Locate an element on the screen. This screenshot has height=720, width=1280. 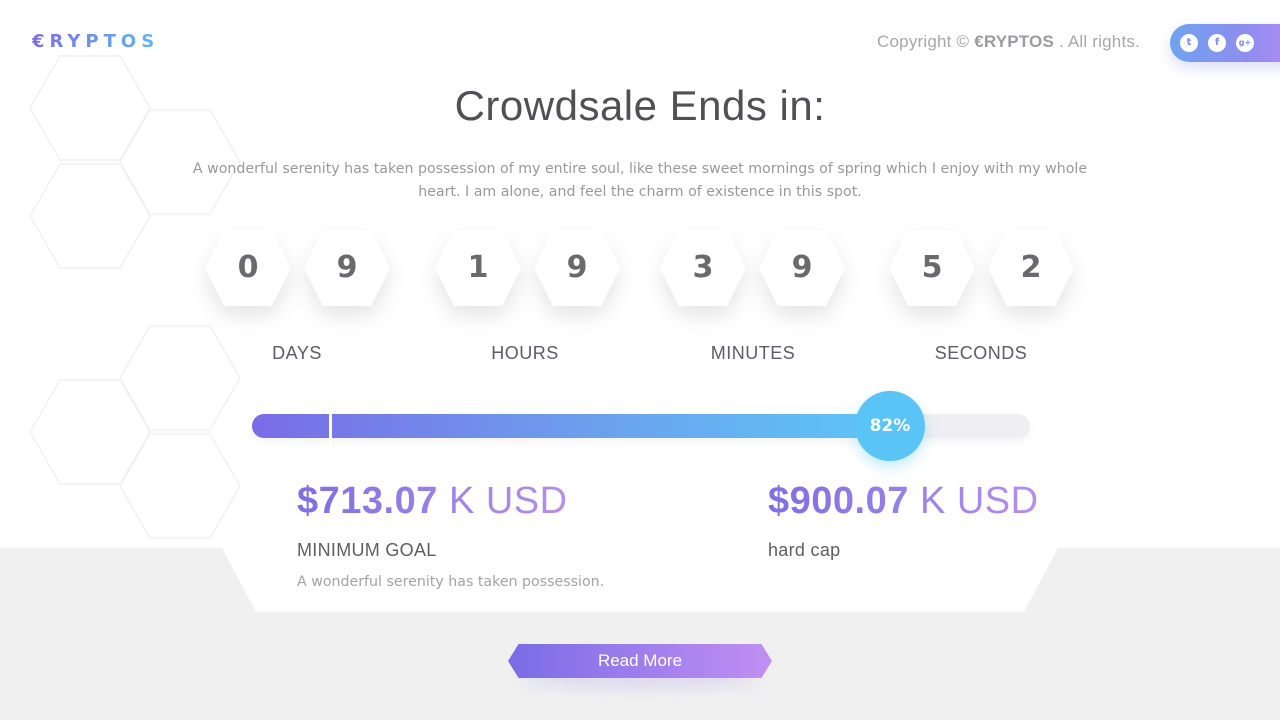
copyright-text: Copyright © €RYPTOS . All rights. is located at coordinates (1008, 42).